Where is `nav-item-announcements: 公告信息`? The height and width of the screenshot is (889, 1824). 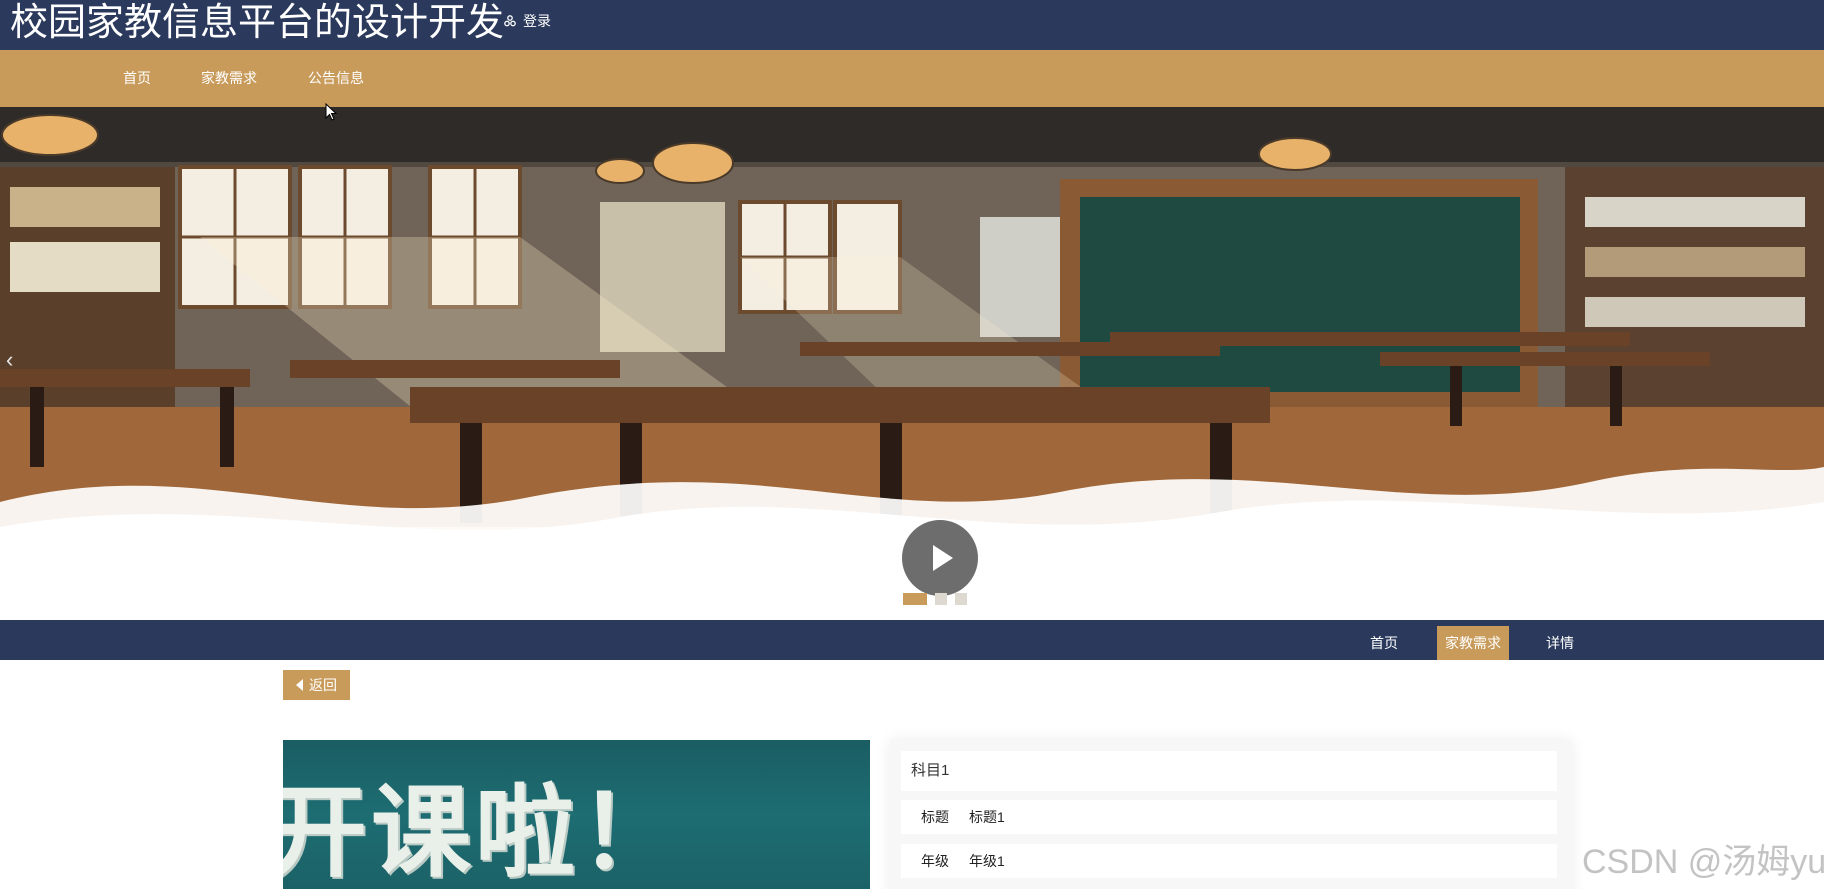
nav-item-announcements: 公告信息 is located at coordinates (336, 78).